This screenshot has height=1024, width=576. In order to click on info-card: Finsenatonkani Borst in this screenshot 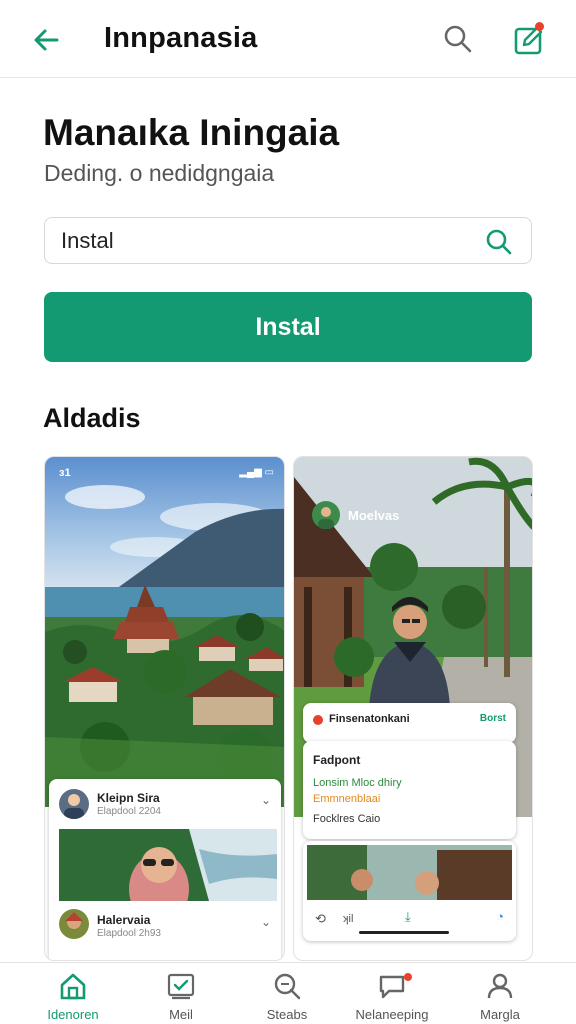, I will do `click(409, 723)`.